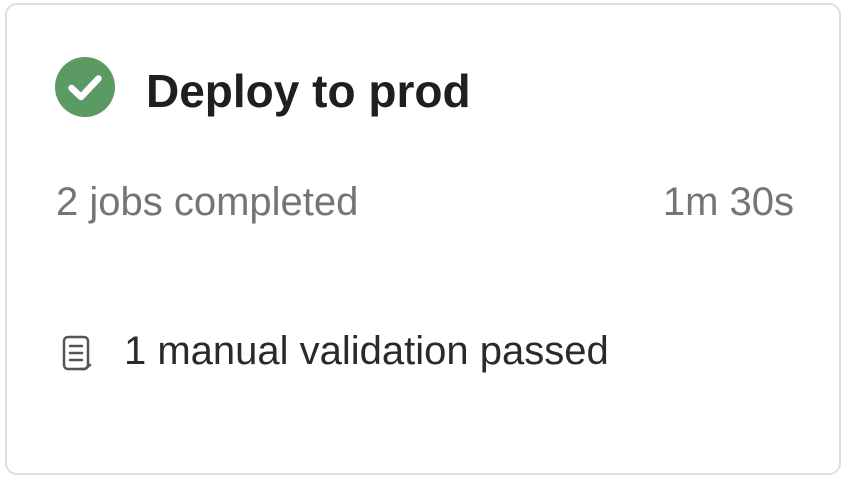 The width and height of the screenshot is (848, 484). I want to click on manual-validation-status: 1 manual validation passed, so click(366, 351).